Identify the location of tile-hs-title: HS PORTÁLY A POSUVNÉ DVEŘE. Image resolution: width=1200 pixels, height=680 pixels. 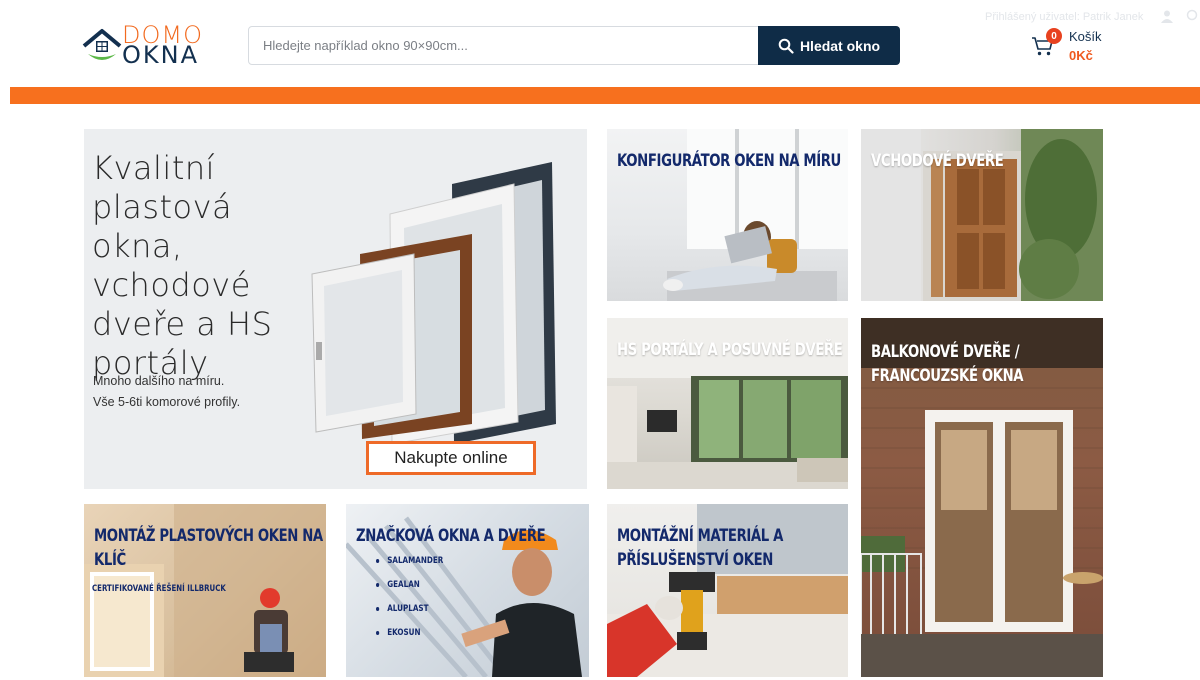
(730, 350).